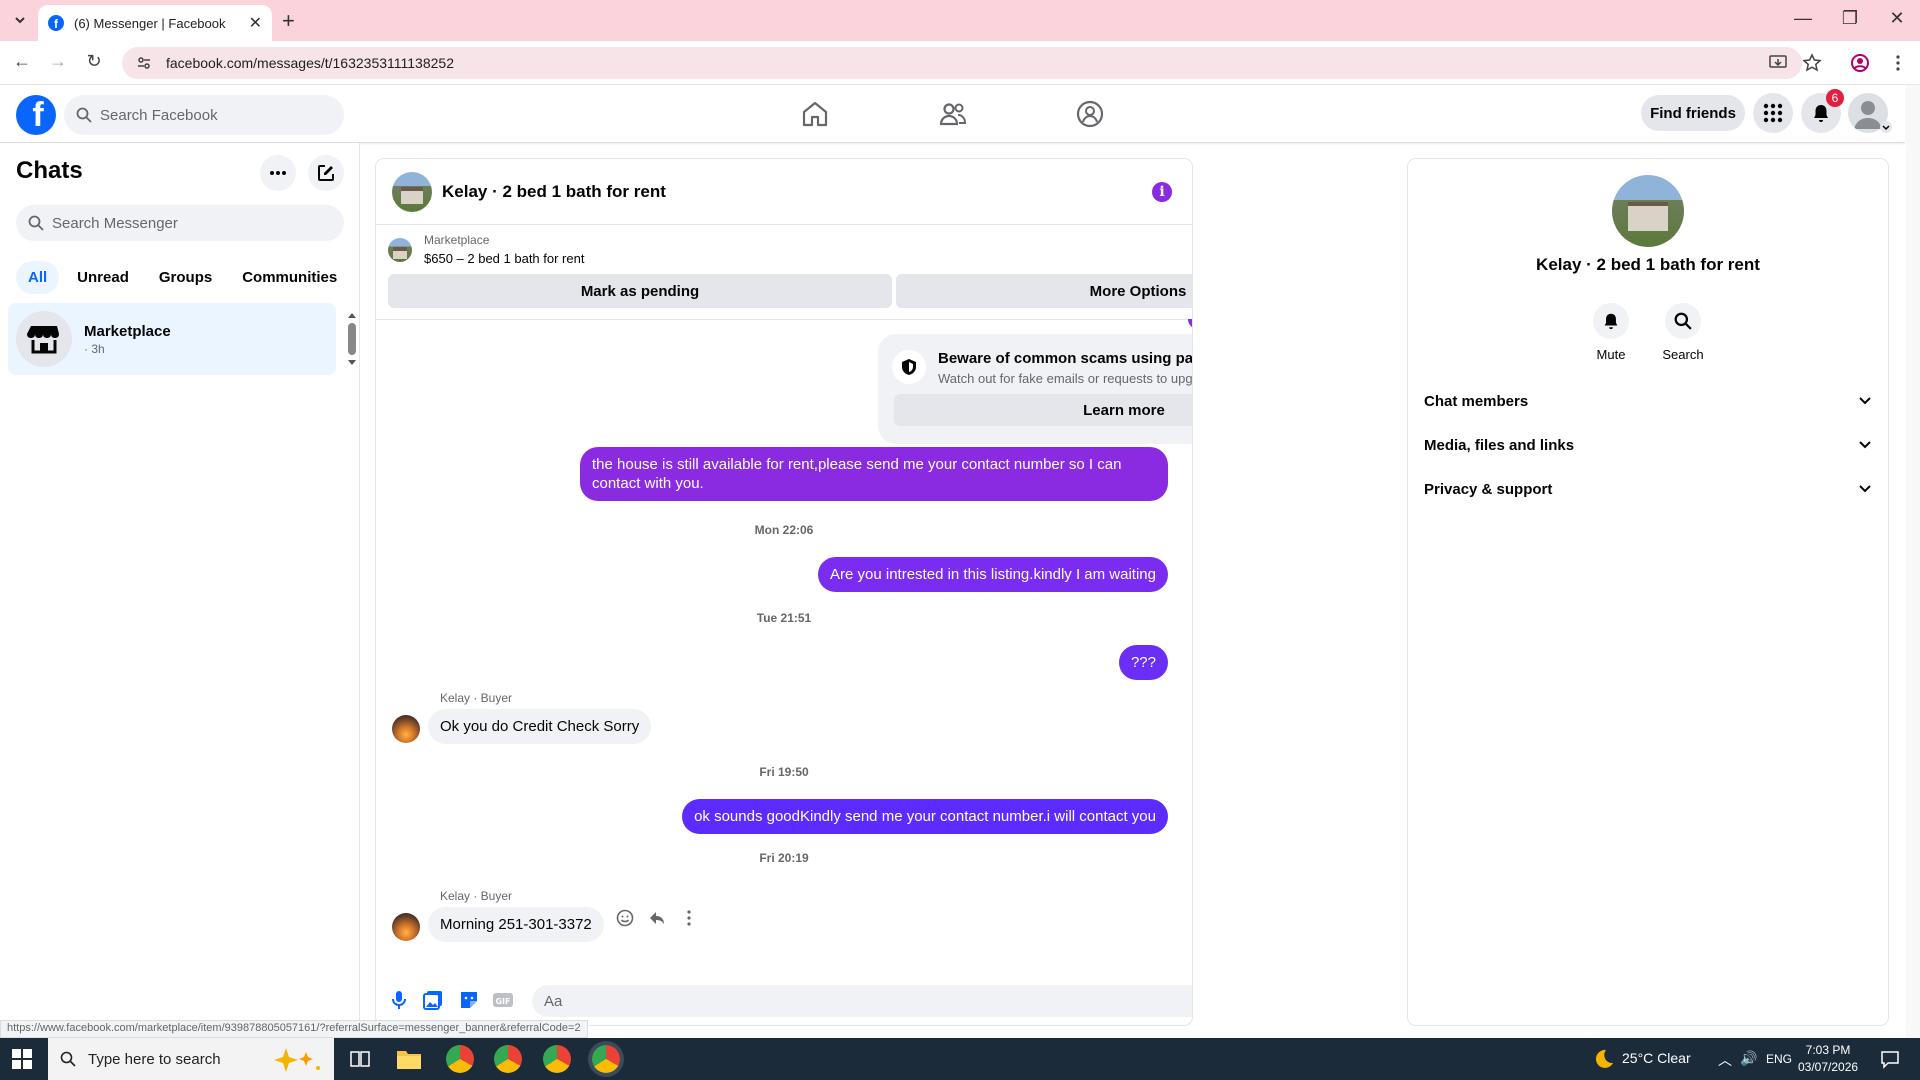  I want to click on filter-groups: Groups, so click(185, 277).